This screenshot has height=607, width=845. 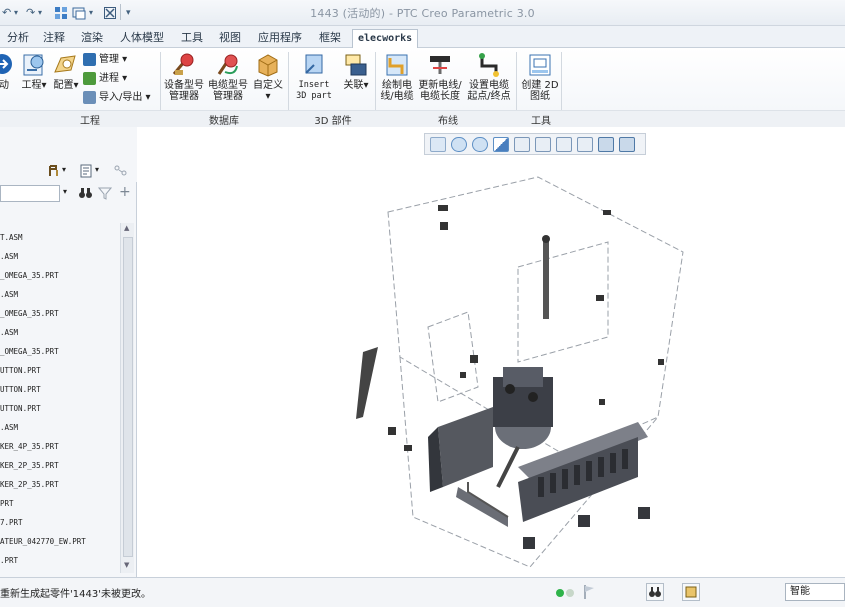 I want to click on process-label: 进程, so click(x=109, y=78).